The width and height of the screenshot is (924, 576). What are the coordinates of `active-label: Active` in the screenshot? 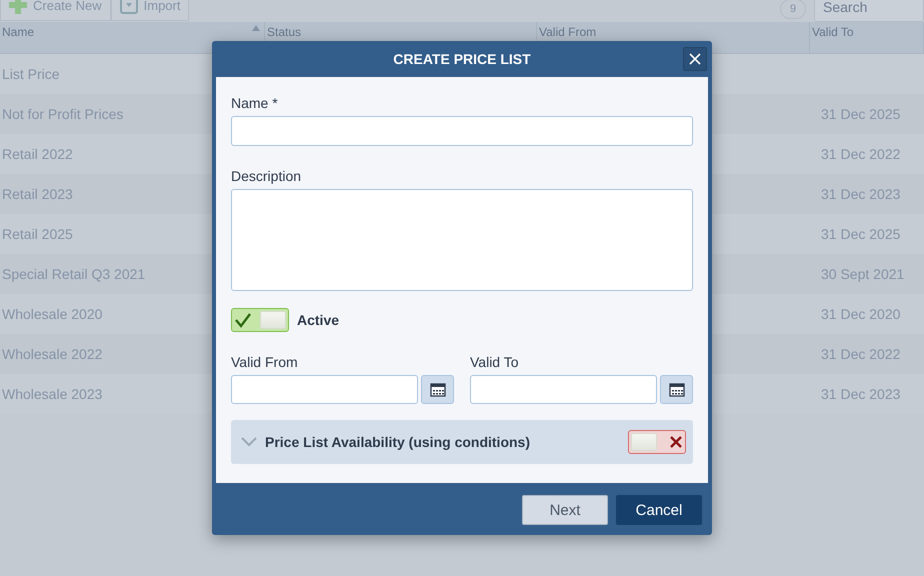 It's located at (318, 320).